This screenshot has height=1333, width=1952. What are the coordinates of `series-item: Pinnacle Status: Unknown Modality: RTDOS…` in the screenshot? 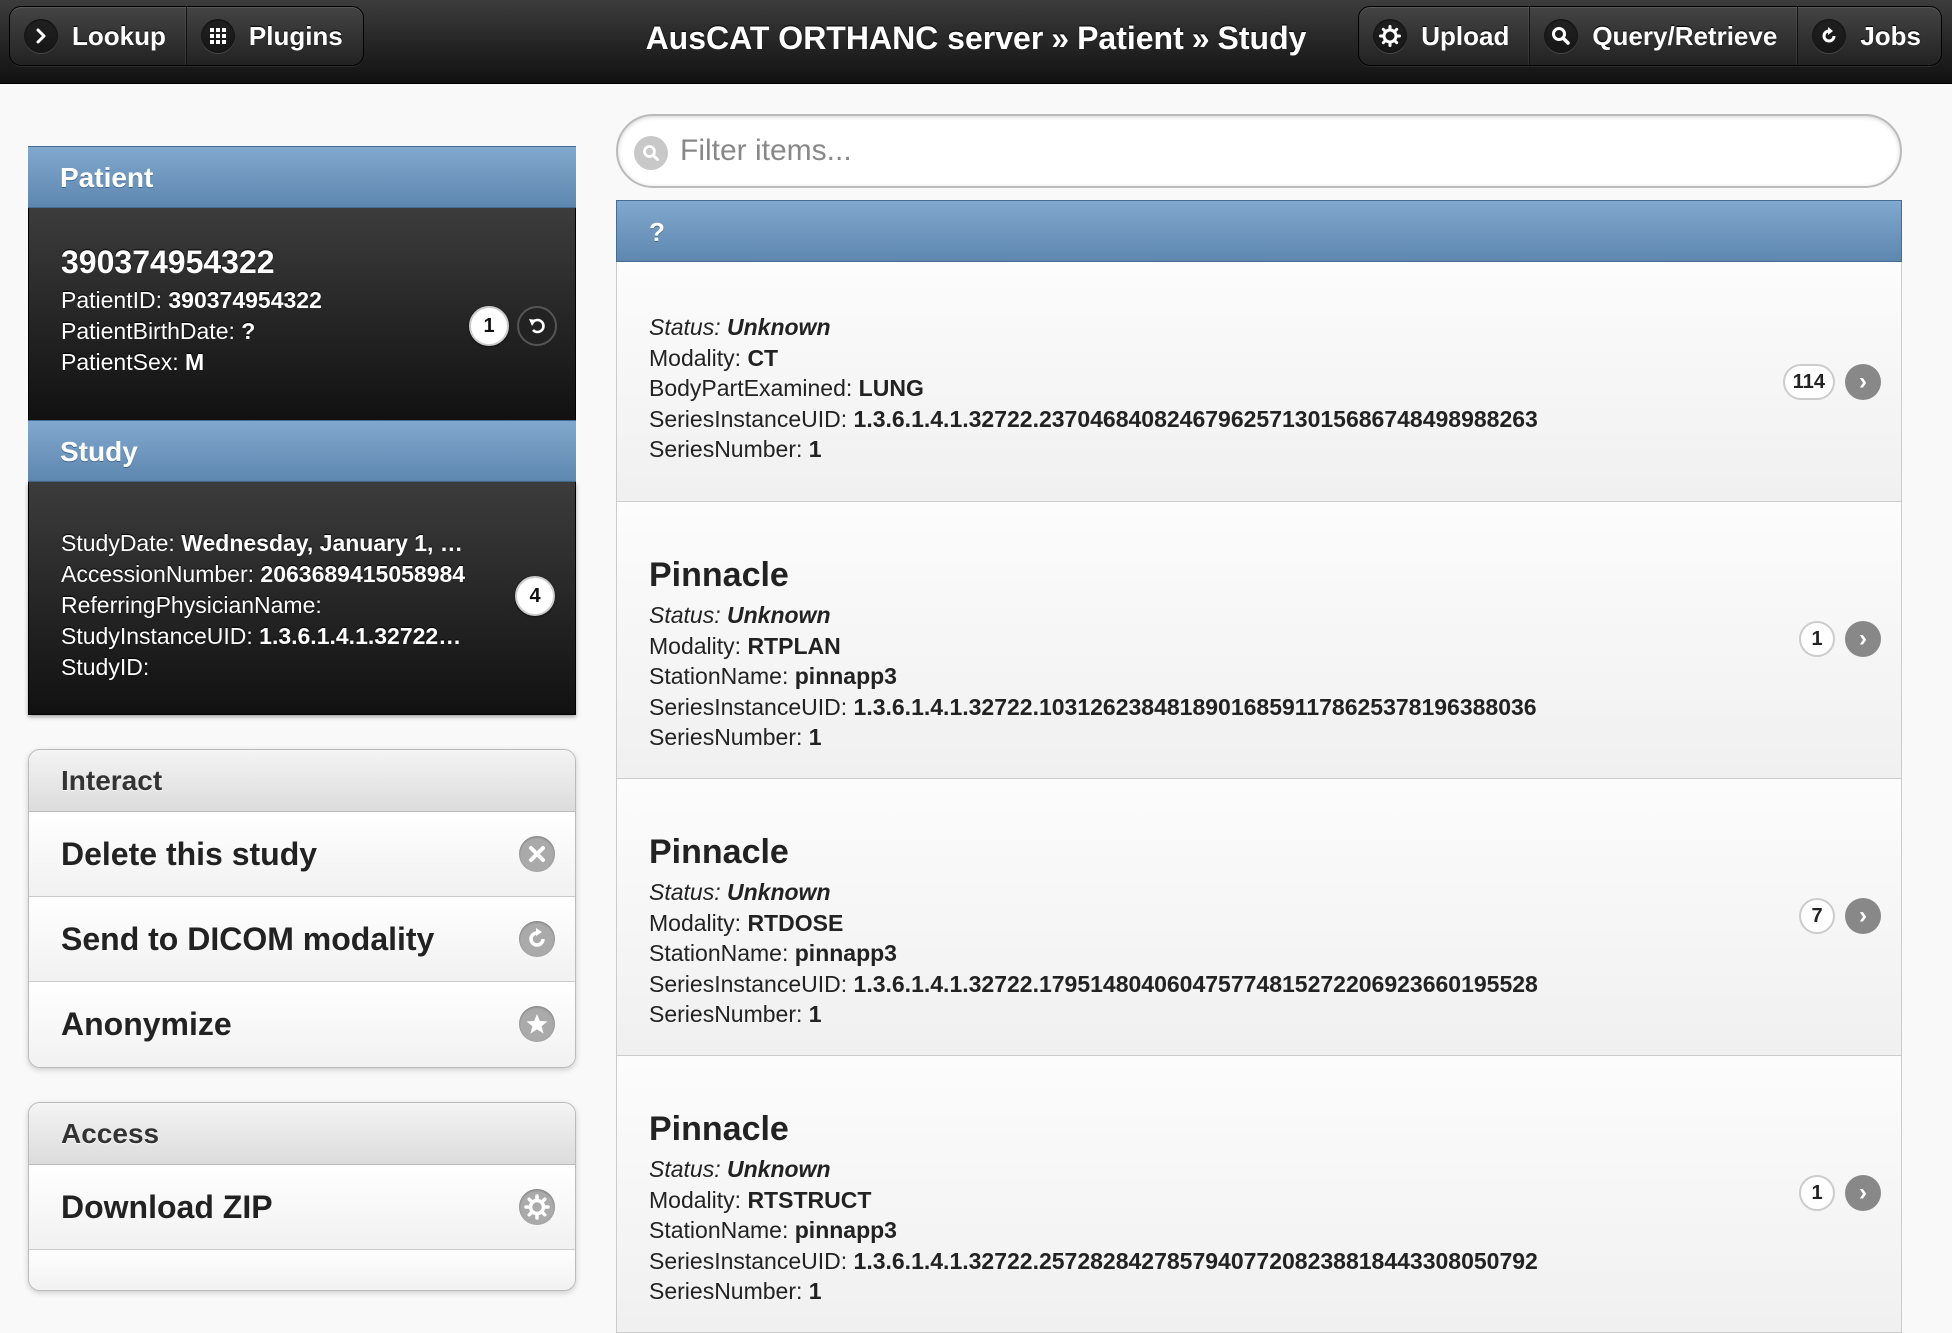 It's located at (1259, 917).